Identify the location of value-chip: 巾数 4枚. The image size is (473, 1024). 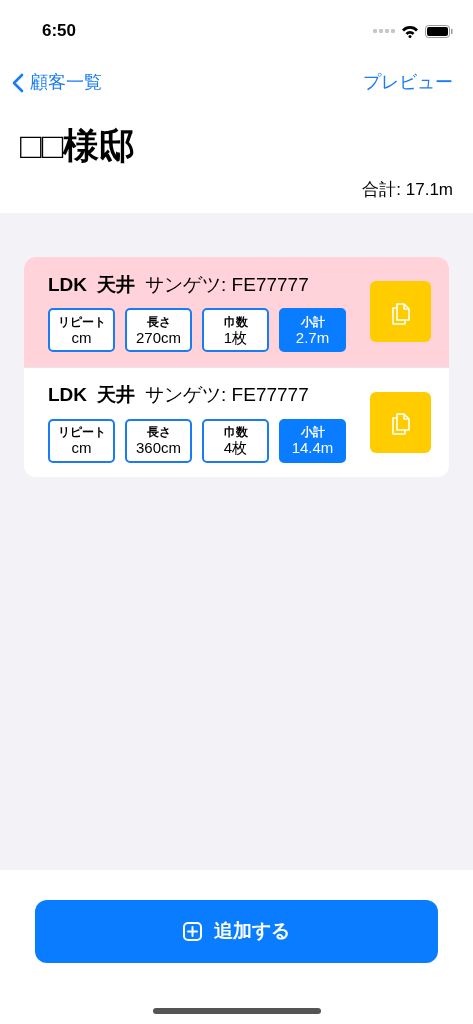
(235, 440).